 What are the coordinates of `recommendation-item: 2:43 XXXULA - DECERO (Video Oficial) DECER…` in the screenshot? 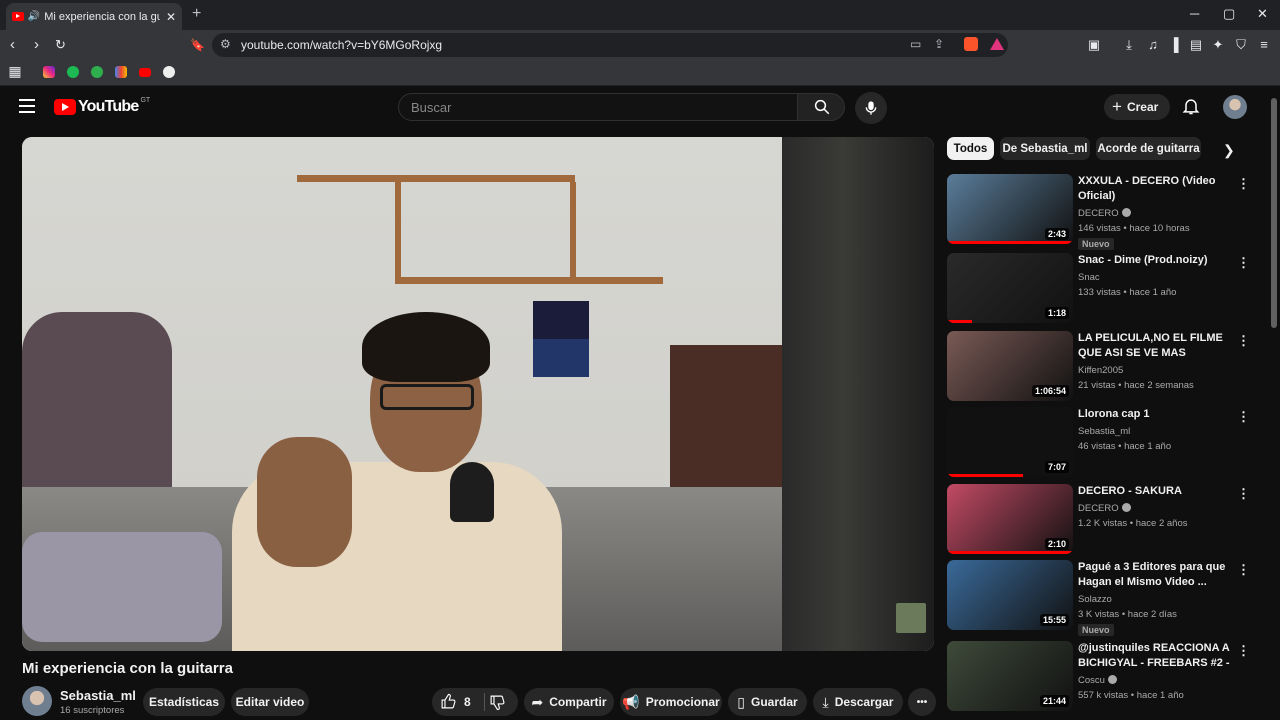 It's located at (1102, 212).